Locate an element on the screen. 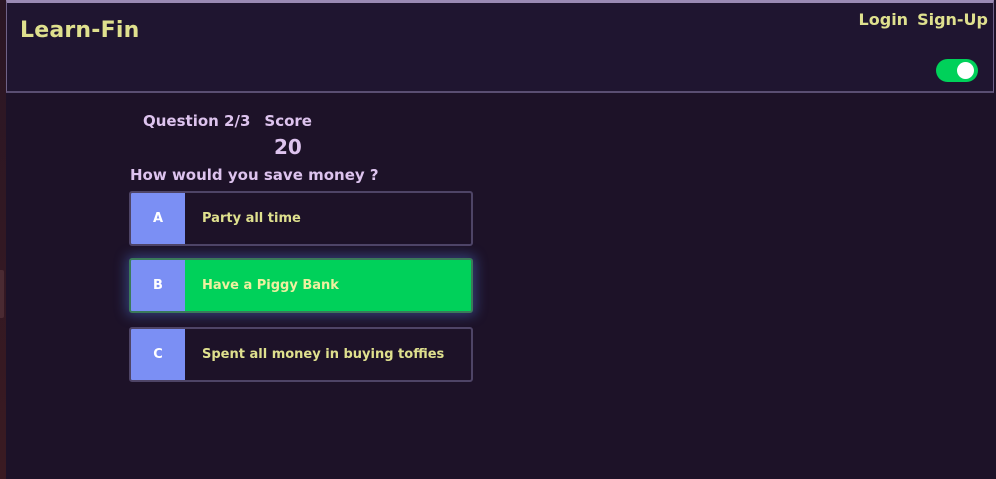 The width and height of the screenshot is (996, 479). option-b-button: B Have a Piggy Bank is located at coordinates (301, 285).